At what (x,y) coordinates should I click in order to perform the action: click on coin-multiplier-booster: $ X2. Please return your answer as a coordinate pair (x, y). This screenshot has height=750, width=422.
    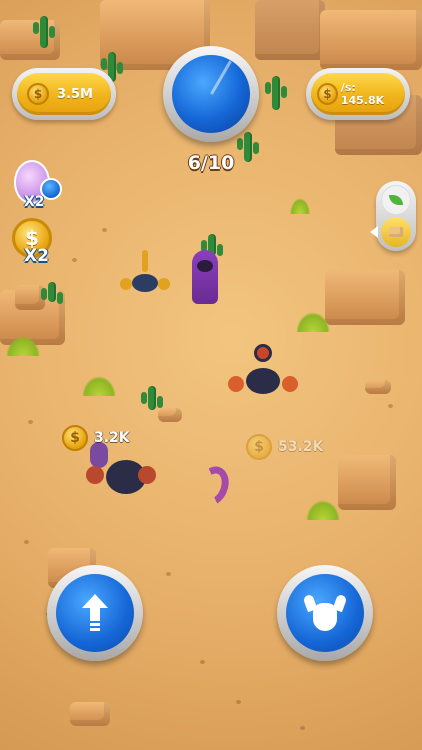
    Looking at the image, I should click on (38, 244).